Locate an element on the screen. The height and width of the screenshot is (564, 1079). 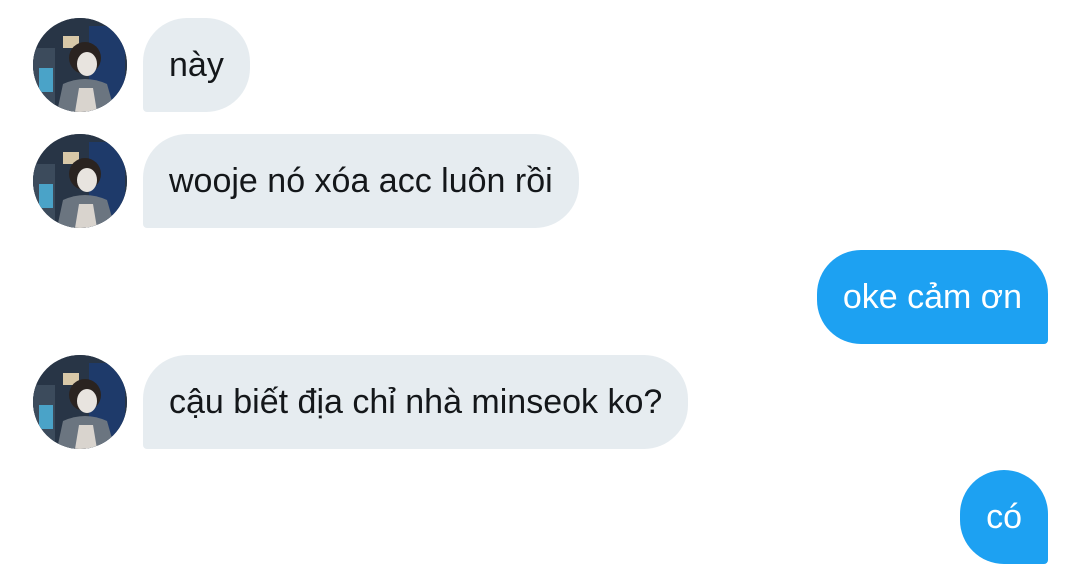
message-text: cậu biết địa chỉ nhà minseok ko? is located at coordinates (416, 402).